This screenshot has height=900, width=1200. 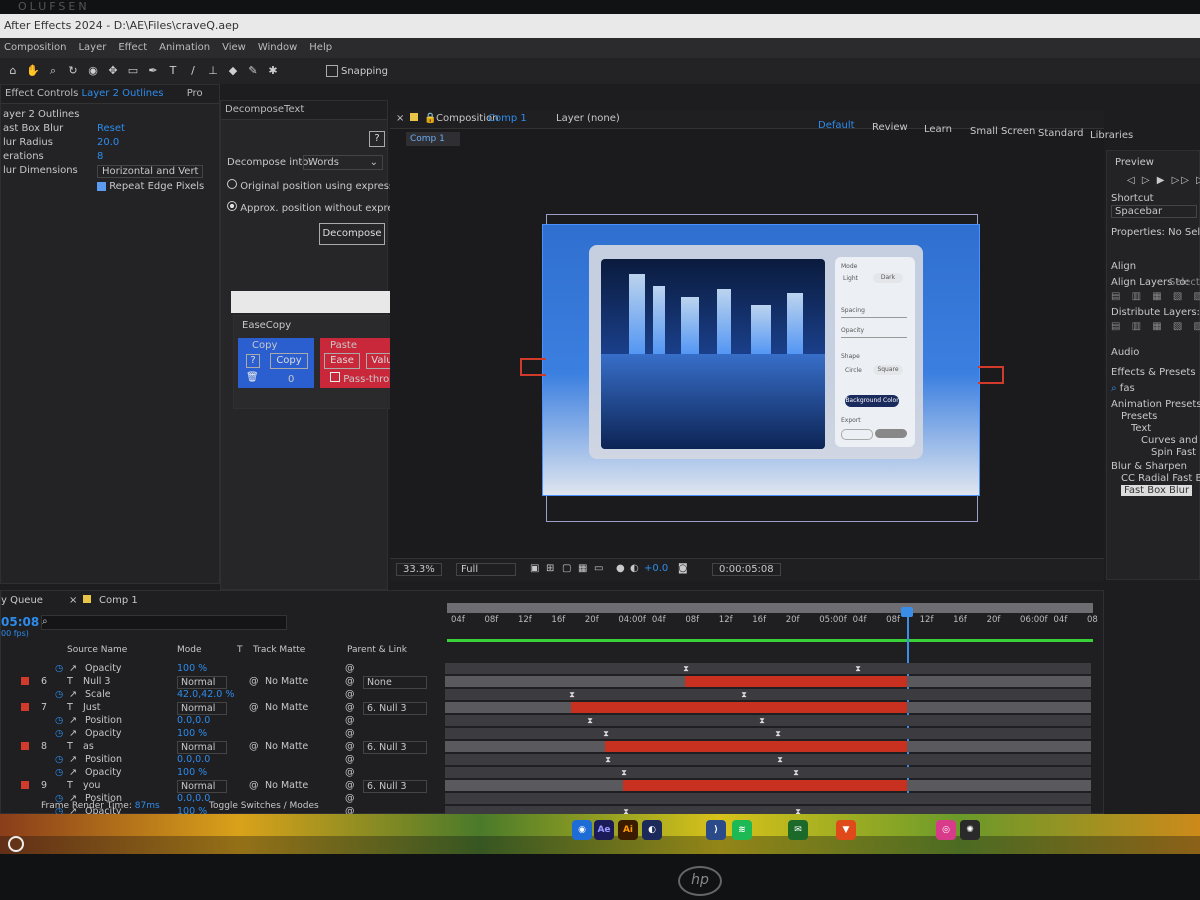 I want to click on roto-icon: ✎, so click(x=253, y=71).